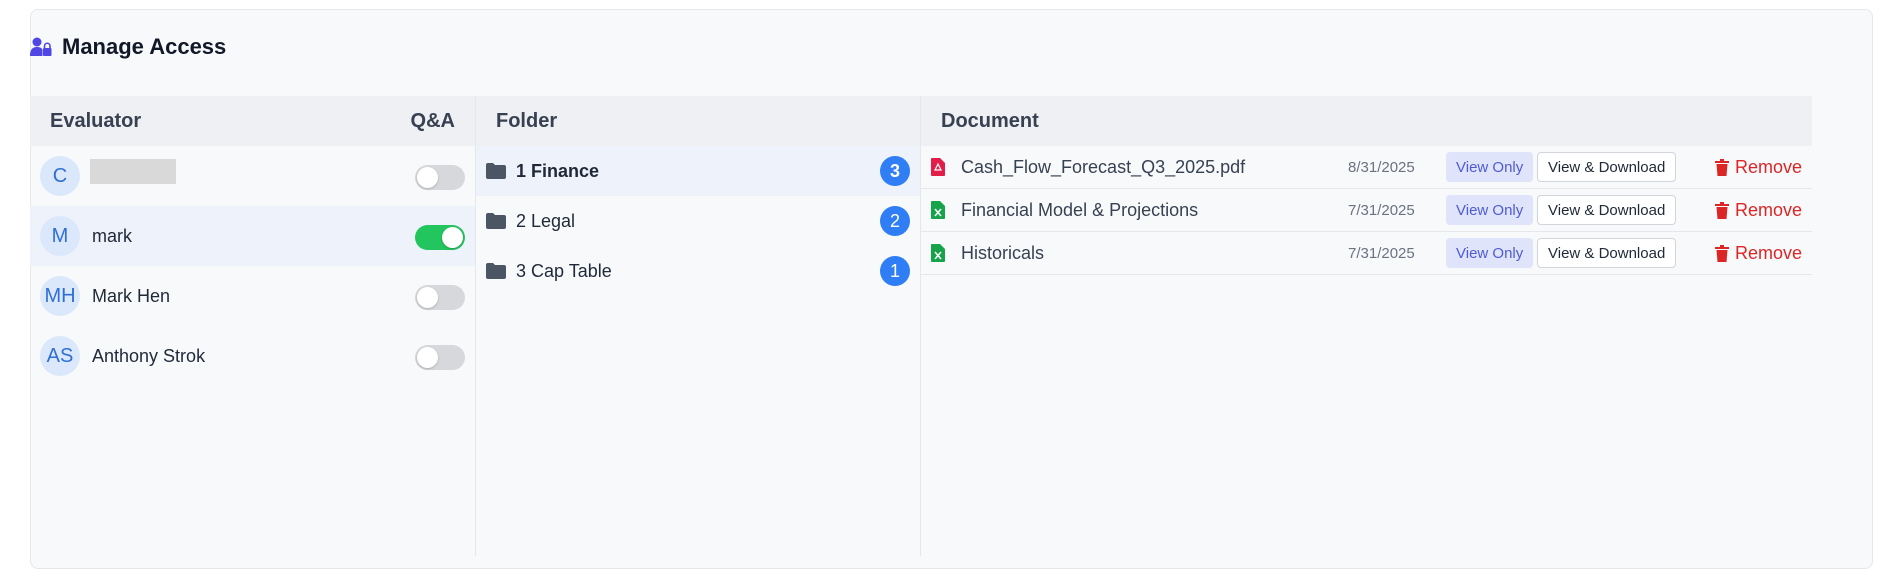  Describe the element at coordinates (252, 176) in the screenshot. I see `evaluator-row: C` at that location.